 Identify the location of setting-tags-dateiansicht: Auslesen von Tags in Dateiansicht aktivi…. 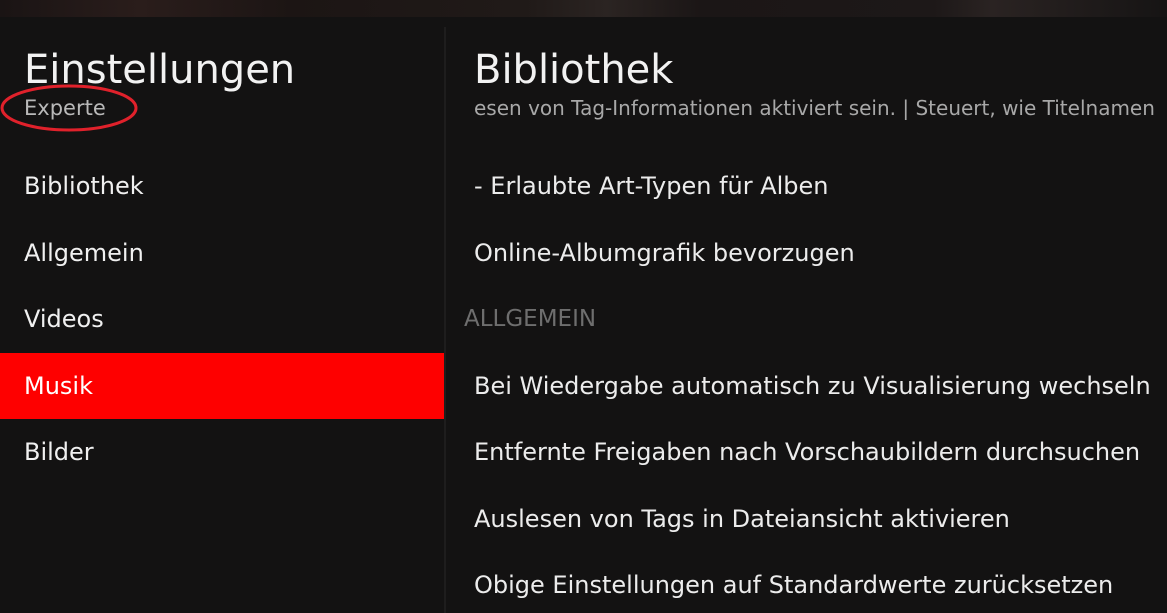
(806, 519).